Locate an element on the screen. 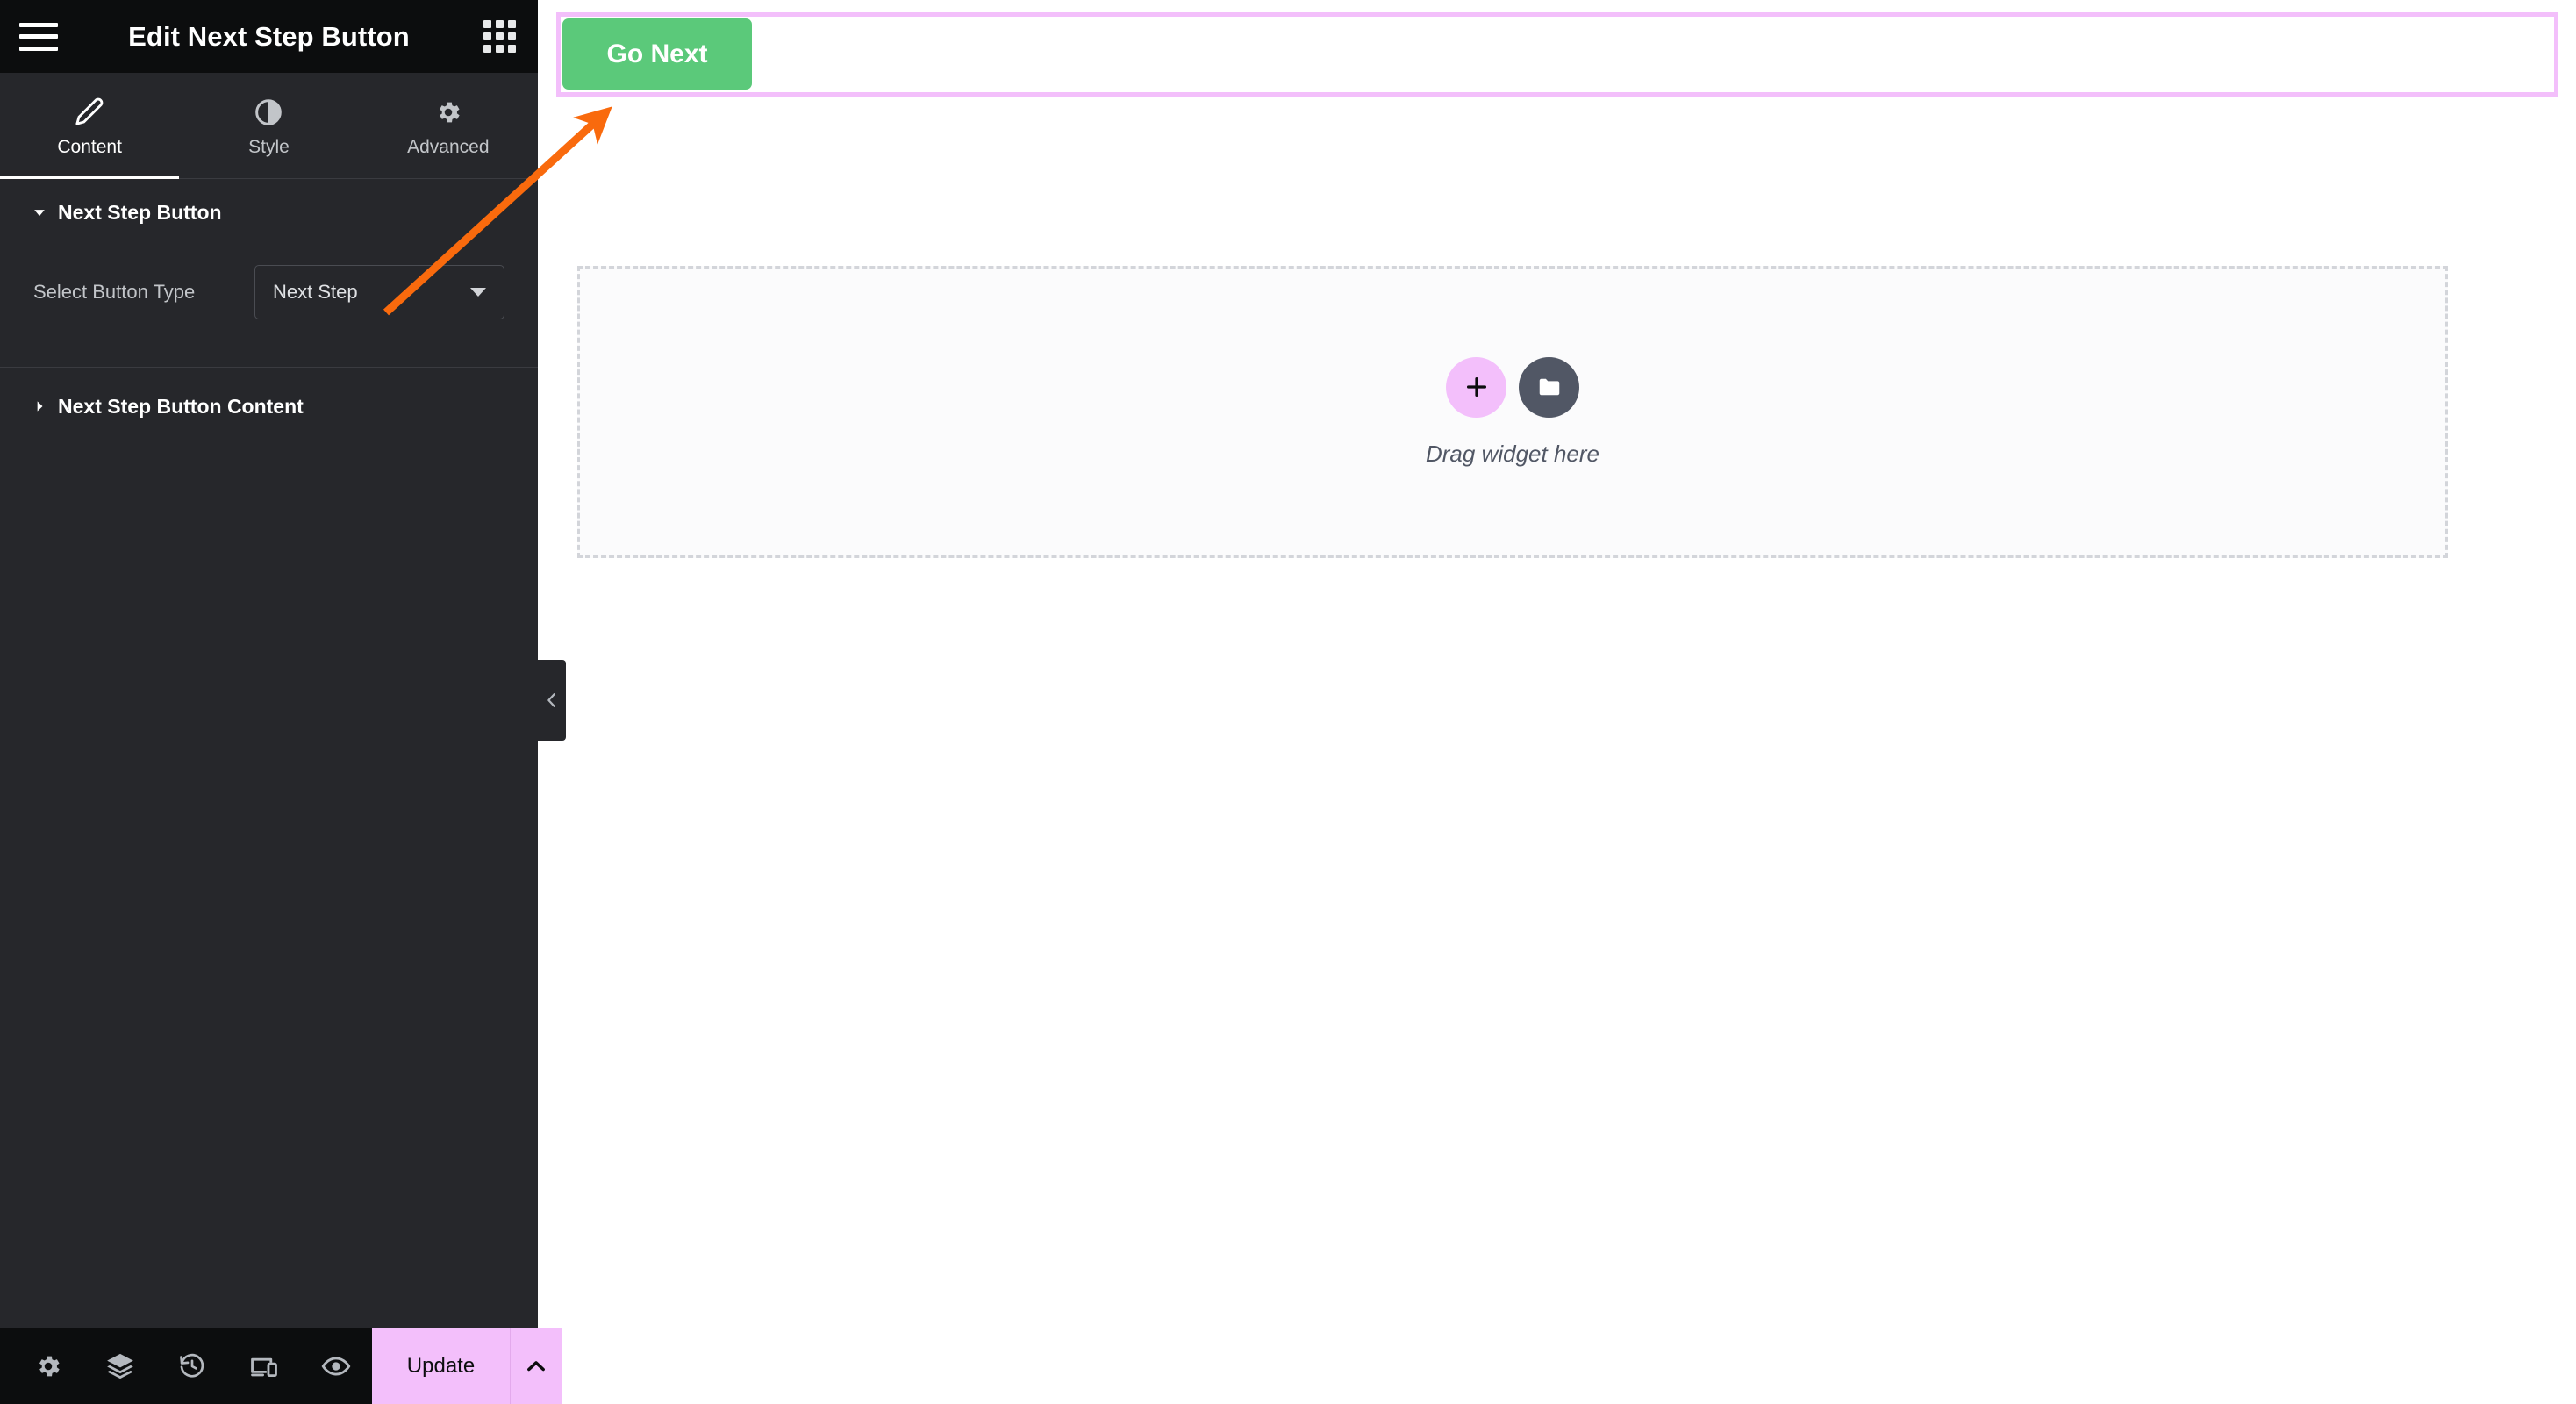  layers-icon is located at coordinates (120, 1366).